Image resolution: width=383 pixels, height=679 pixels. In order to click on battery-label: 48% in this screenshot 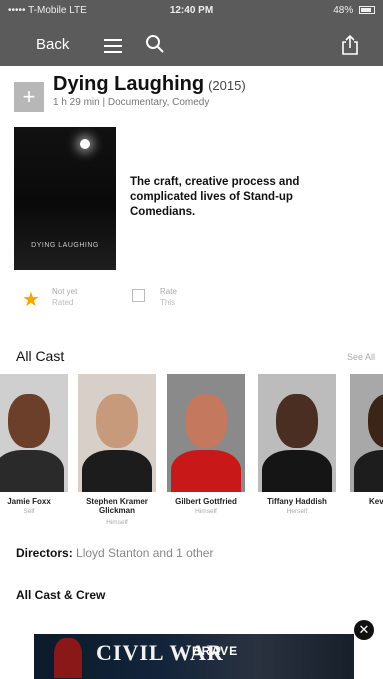, I will do `click(343, 10)`.